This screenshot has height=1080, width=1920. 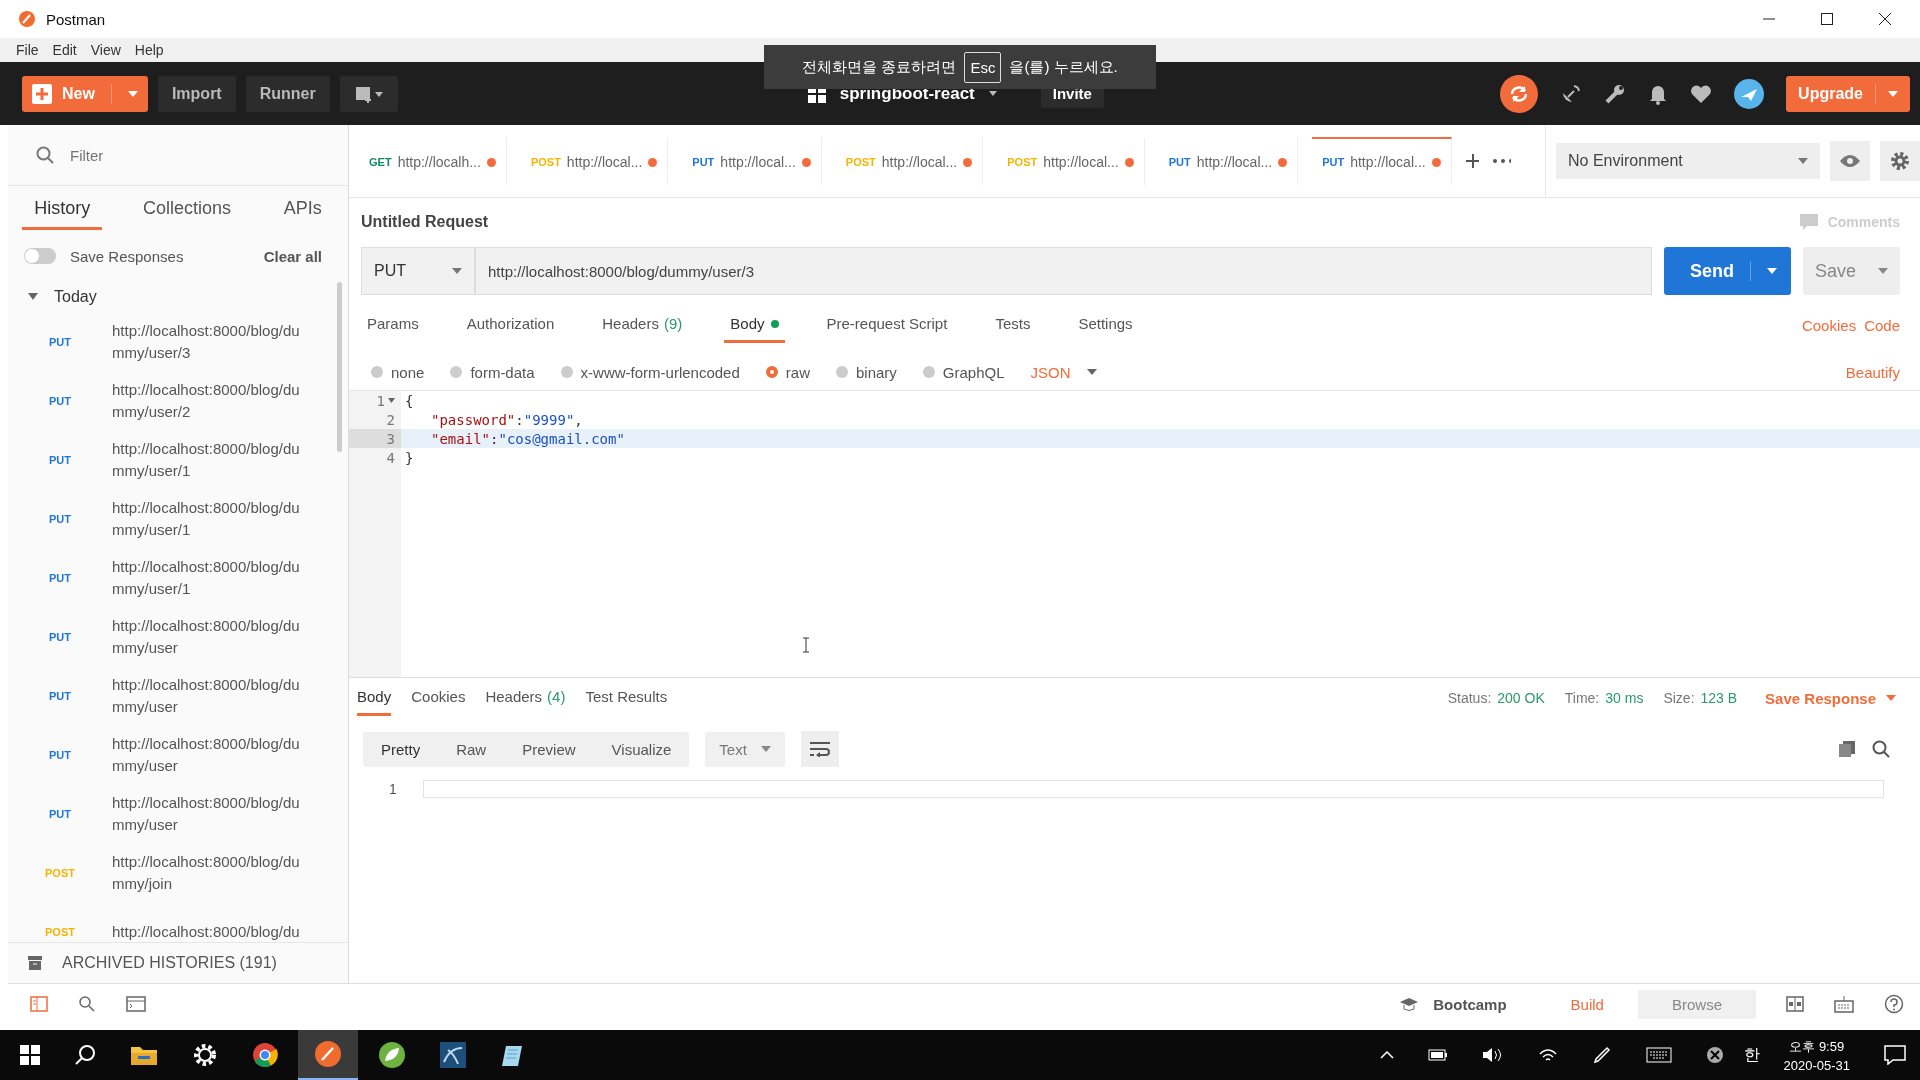 I want to click on send-button: Send, so click(x=1727, y=271).